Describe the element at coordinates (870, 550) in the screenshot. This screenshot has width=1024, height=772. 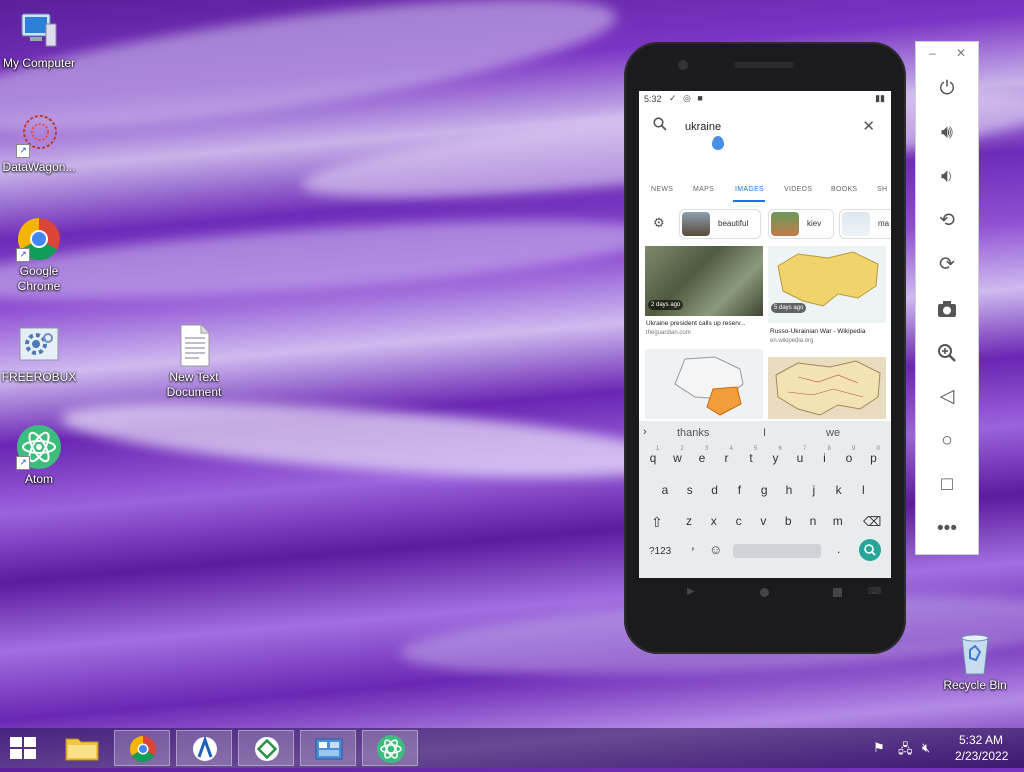
I see `search-submit-button` at that location.